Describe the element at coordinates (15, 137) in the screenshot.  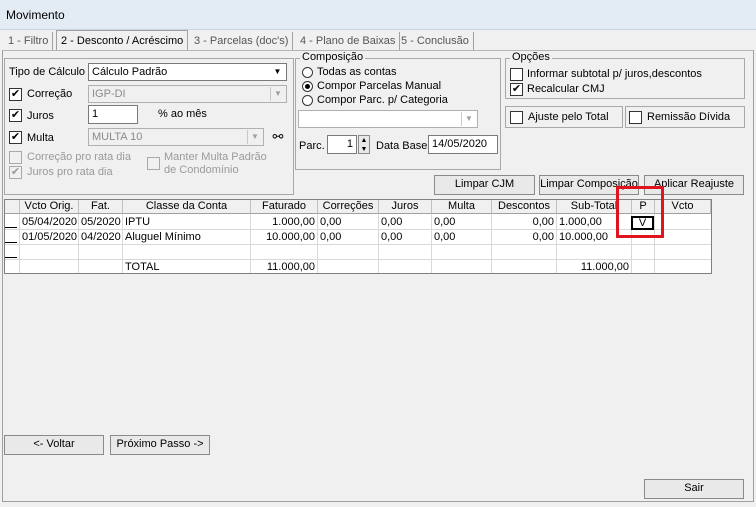
I see `multa-checkbox: ✔` at that location.